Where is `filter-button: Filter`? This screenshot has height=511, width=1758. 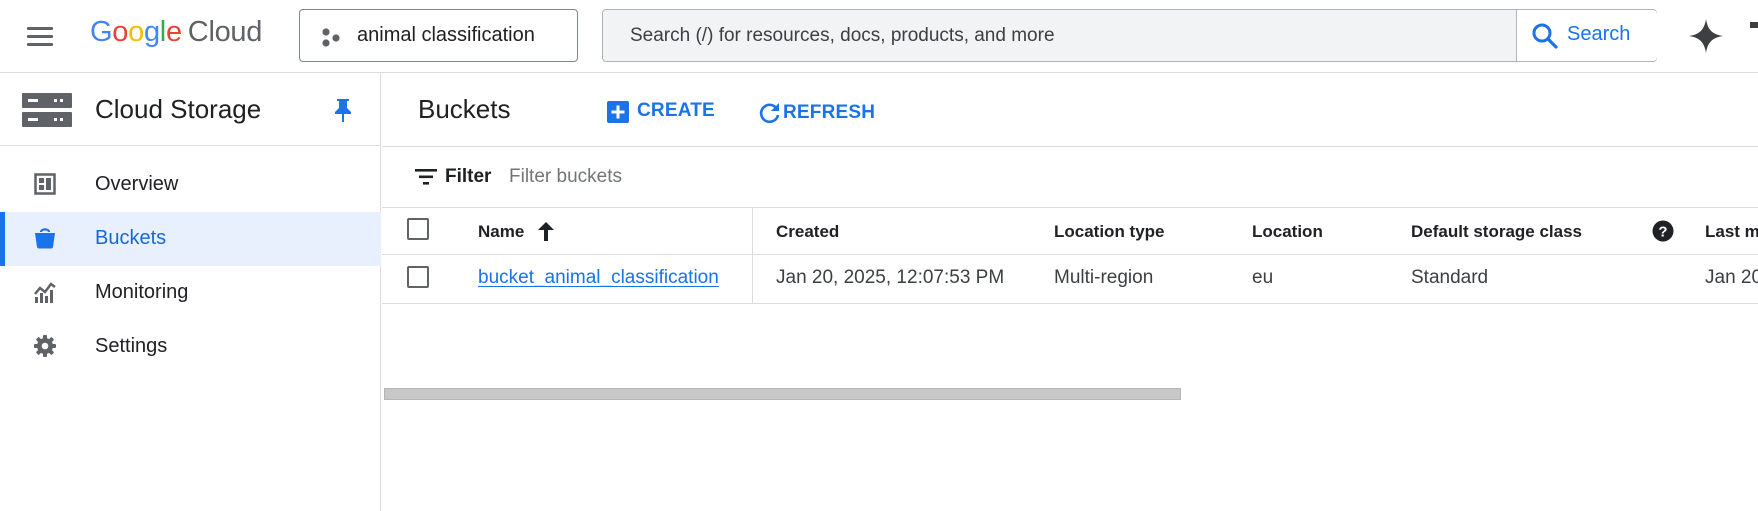
filter-button: Filter is located at coordinates (457, 177).